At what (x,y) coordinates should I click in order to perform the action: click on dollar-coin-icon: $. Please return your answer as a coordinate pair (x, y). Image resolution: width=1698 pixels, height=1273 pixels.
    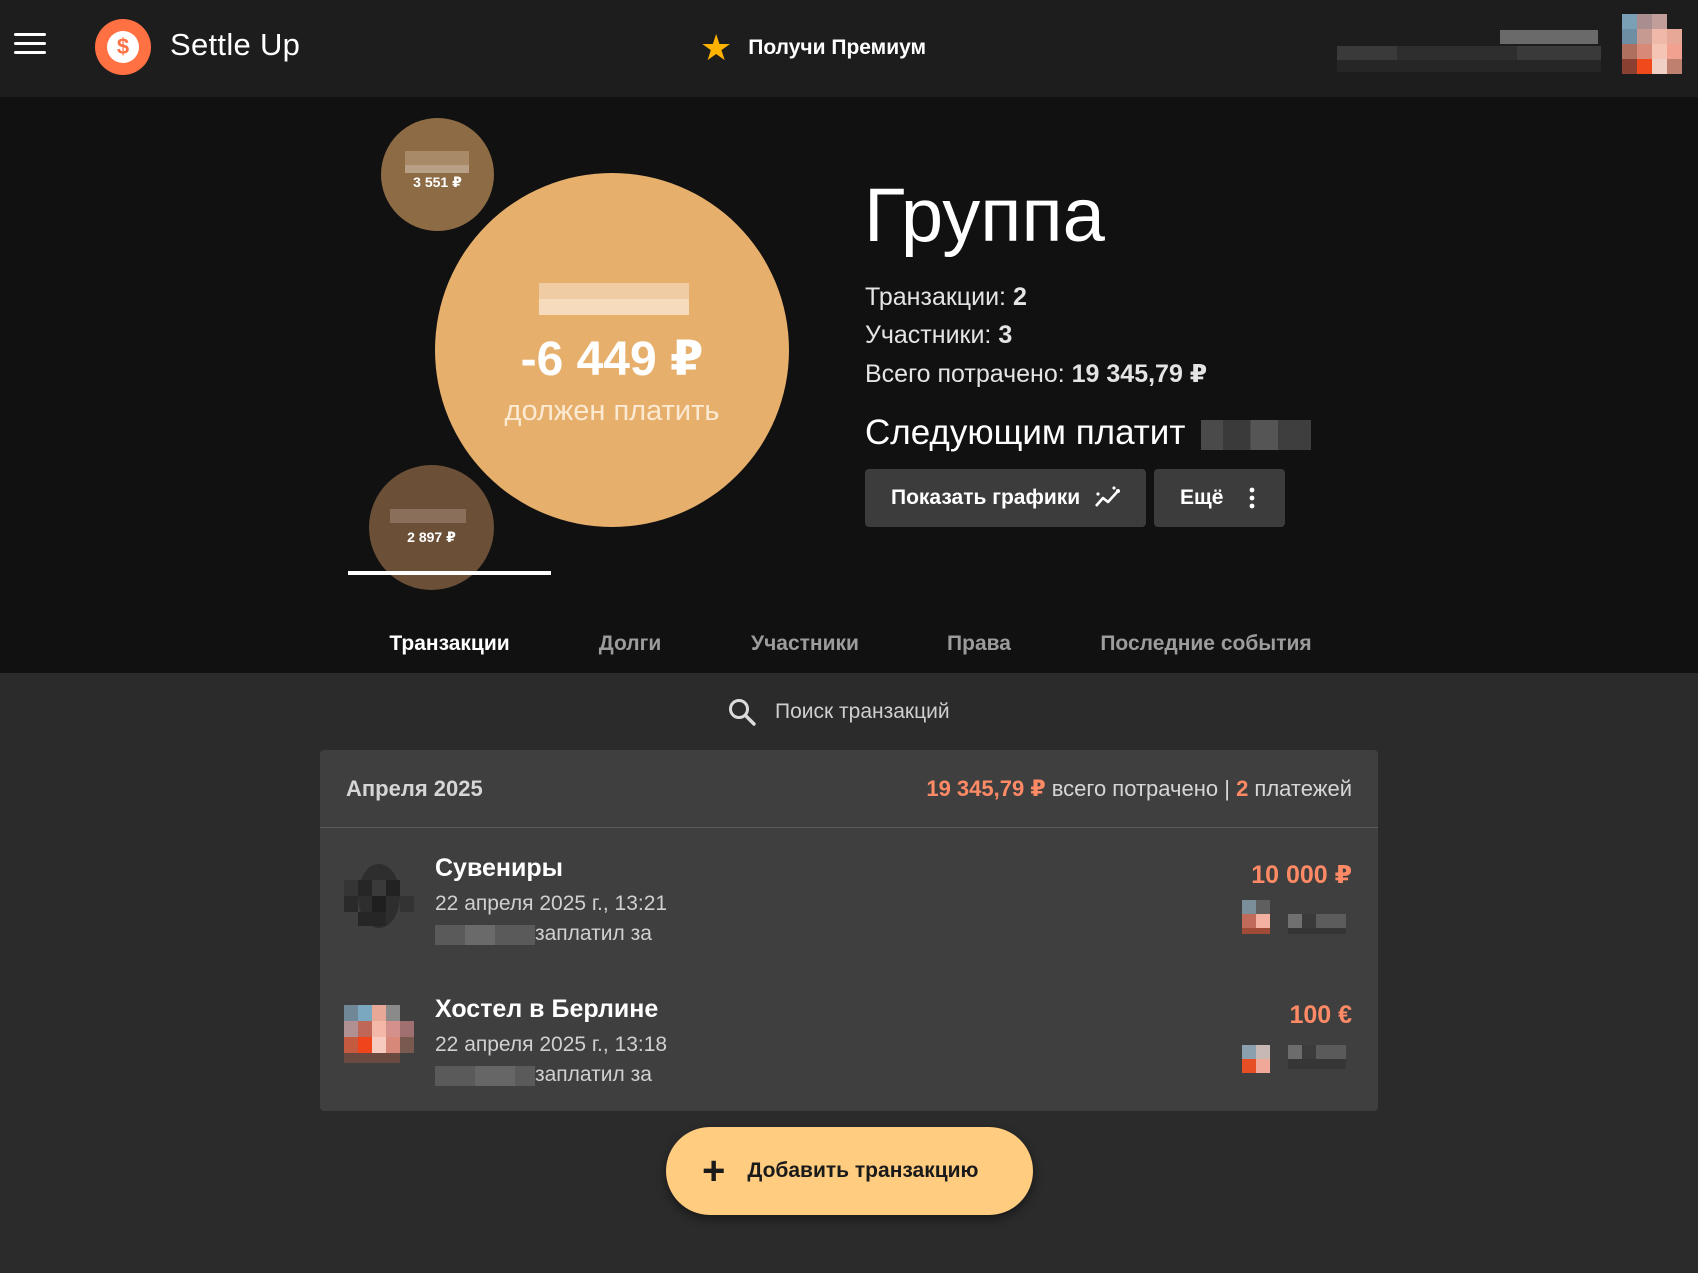
    Looking at the image, I should click on (123, 47).